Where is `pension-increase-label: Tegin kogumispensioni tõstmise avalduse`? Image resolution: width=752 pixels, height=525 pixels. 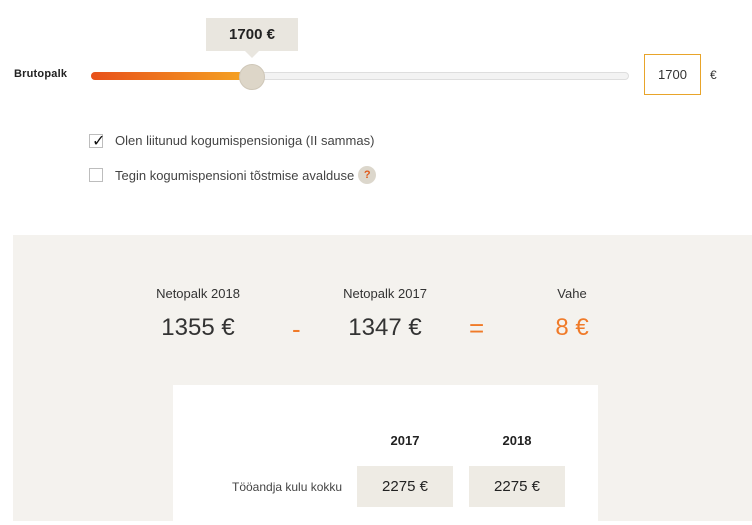
pension-increase-label: Tegin kogumispensioni tõstmise avalduse is located at coordinates (235, 175).